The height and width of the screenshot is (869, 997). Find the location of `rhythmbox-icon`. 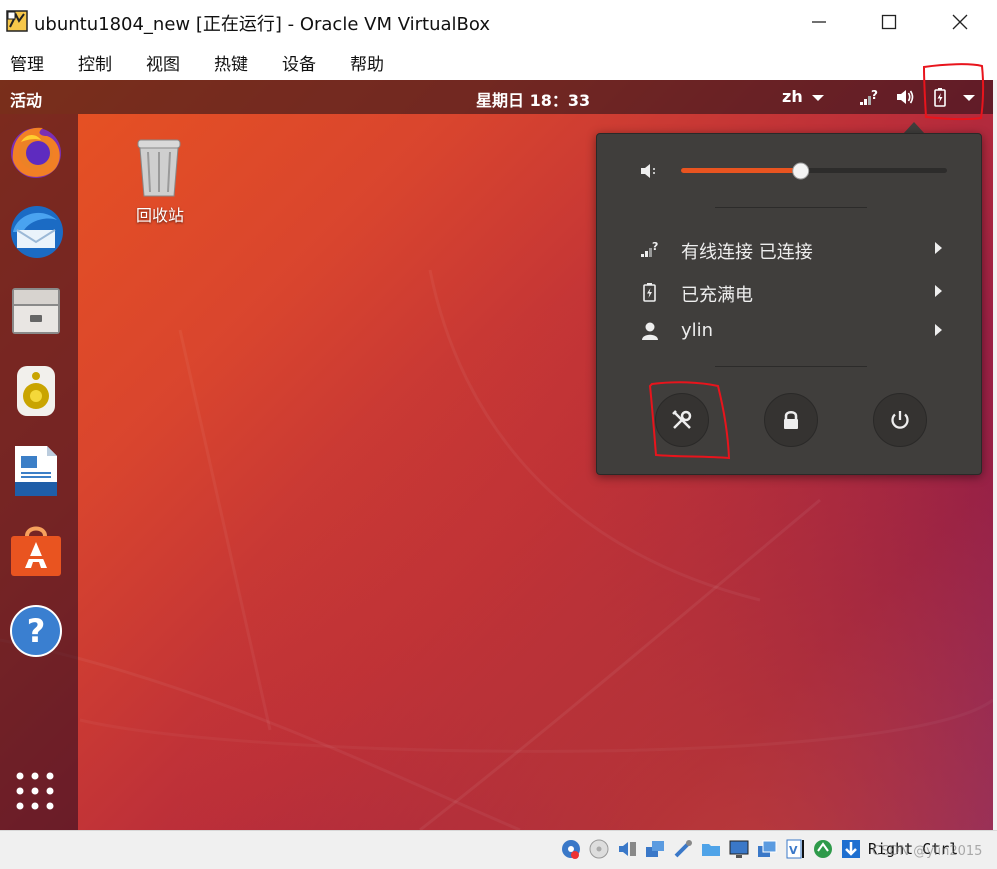

rhythmbox-icon is located at coordinates (36, 391).